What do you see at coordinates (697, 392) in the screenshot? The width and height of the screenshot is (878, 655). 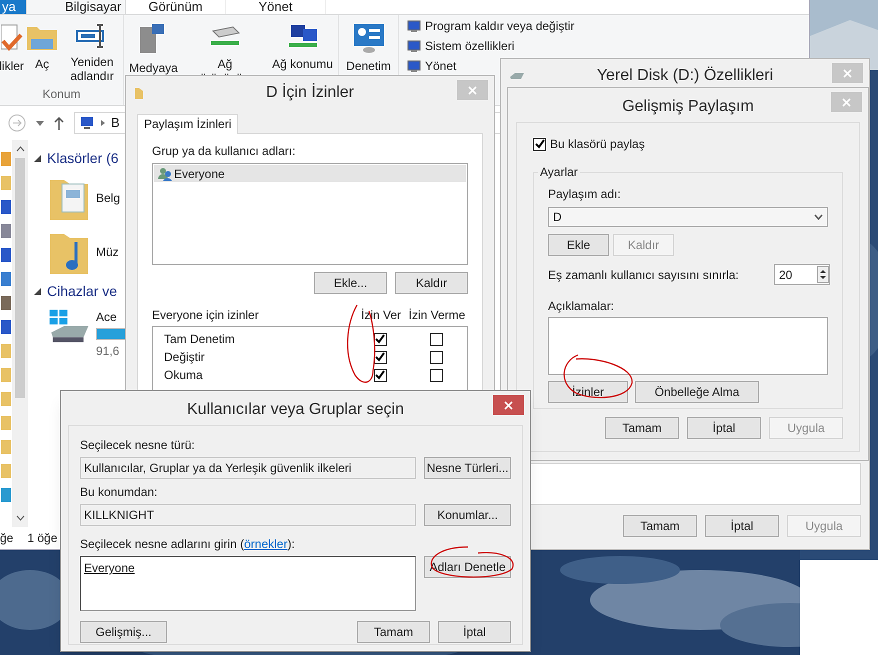 I see `dialog-button: Önbelleğe Alma` at bounding box center [697, 392].